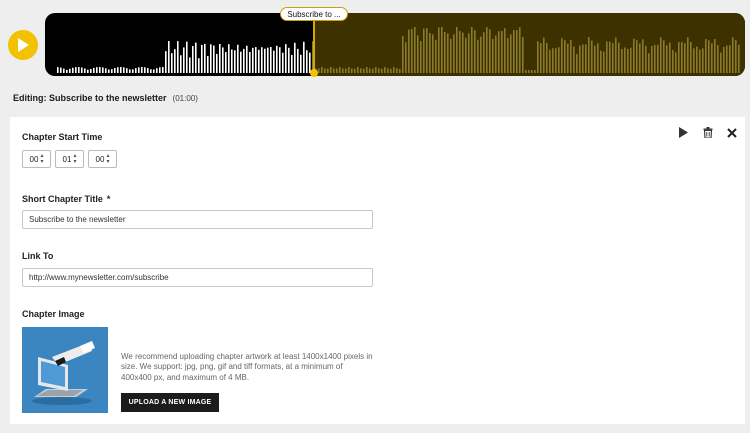  I want to click on seconds-select: 00 ▴ ▾, so click(102, 159).